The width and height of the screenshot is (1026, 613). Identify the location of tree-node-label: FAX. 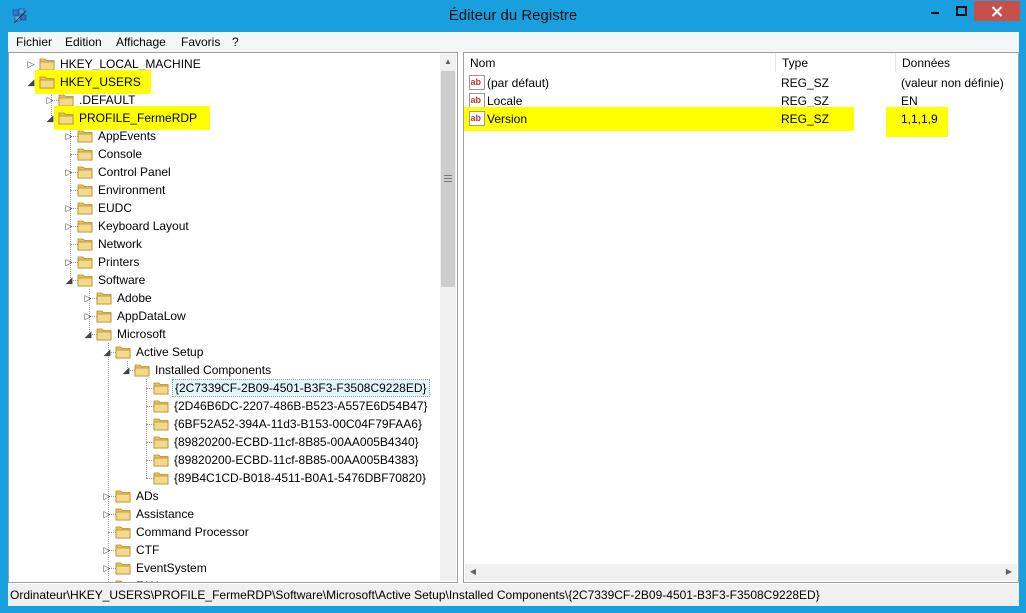
(147, 579).